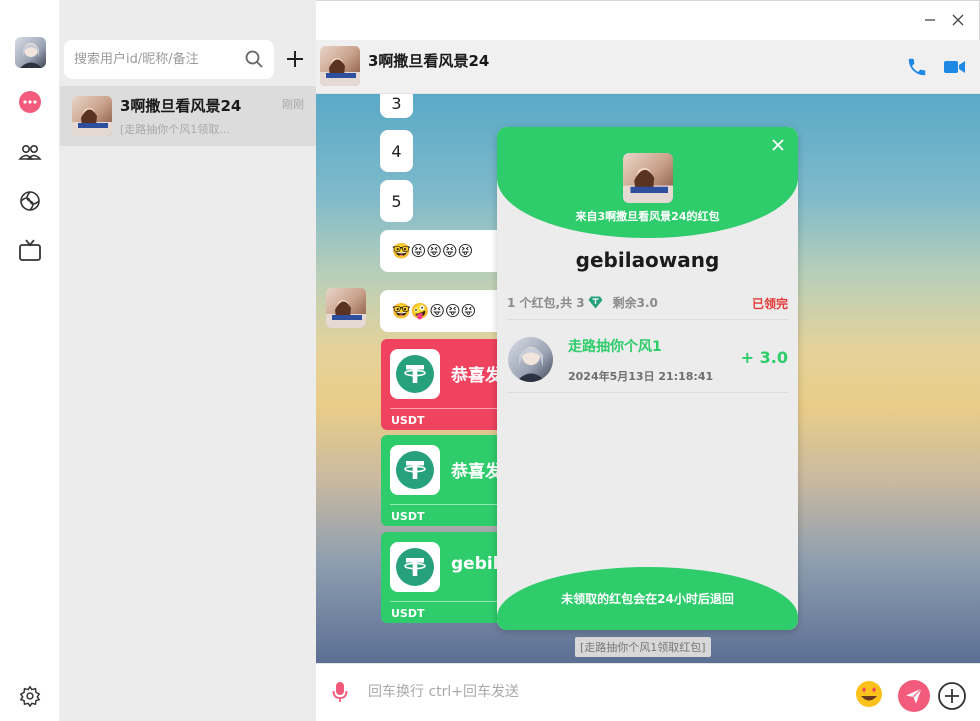  I want to click on message-text: 🤓😝😝😝😝, so click(433, 251).